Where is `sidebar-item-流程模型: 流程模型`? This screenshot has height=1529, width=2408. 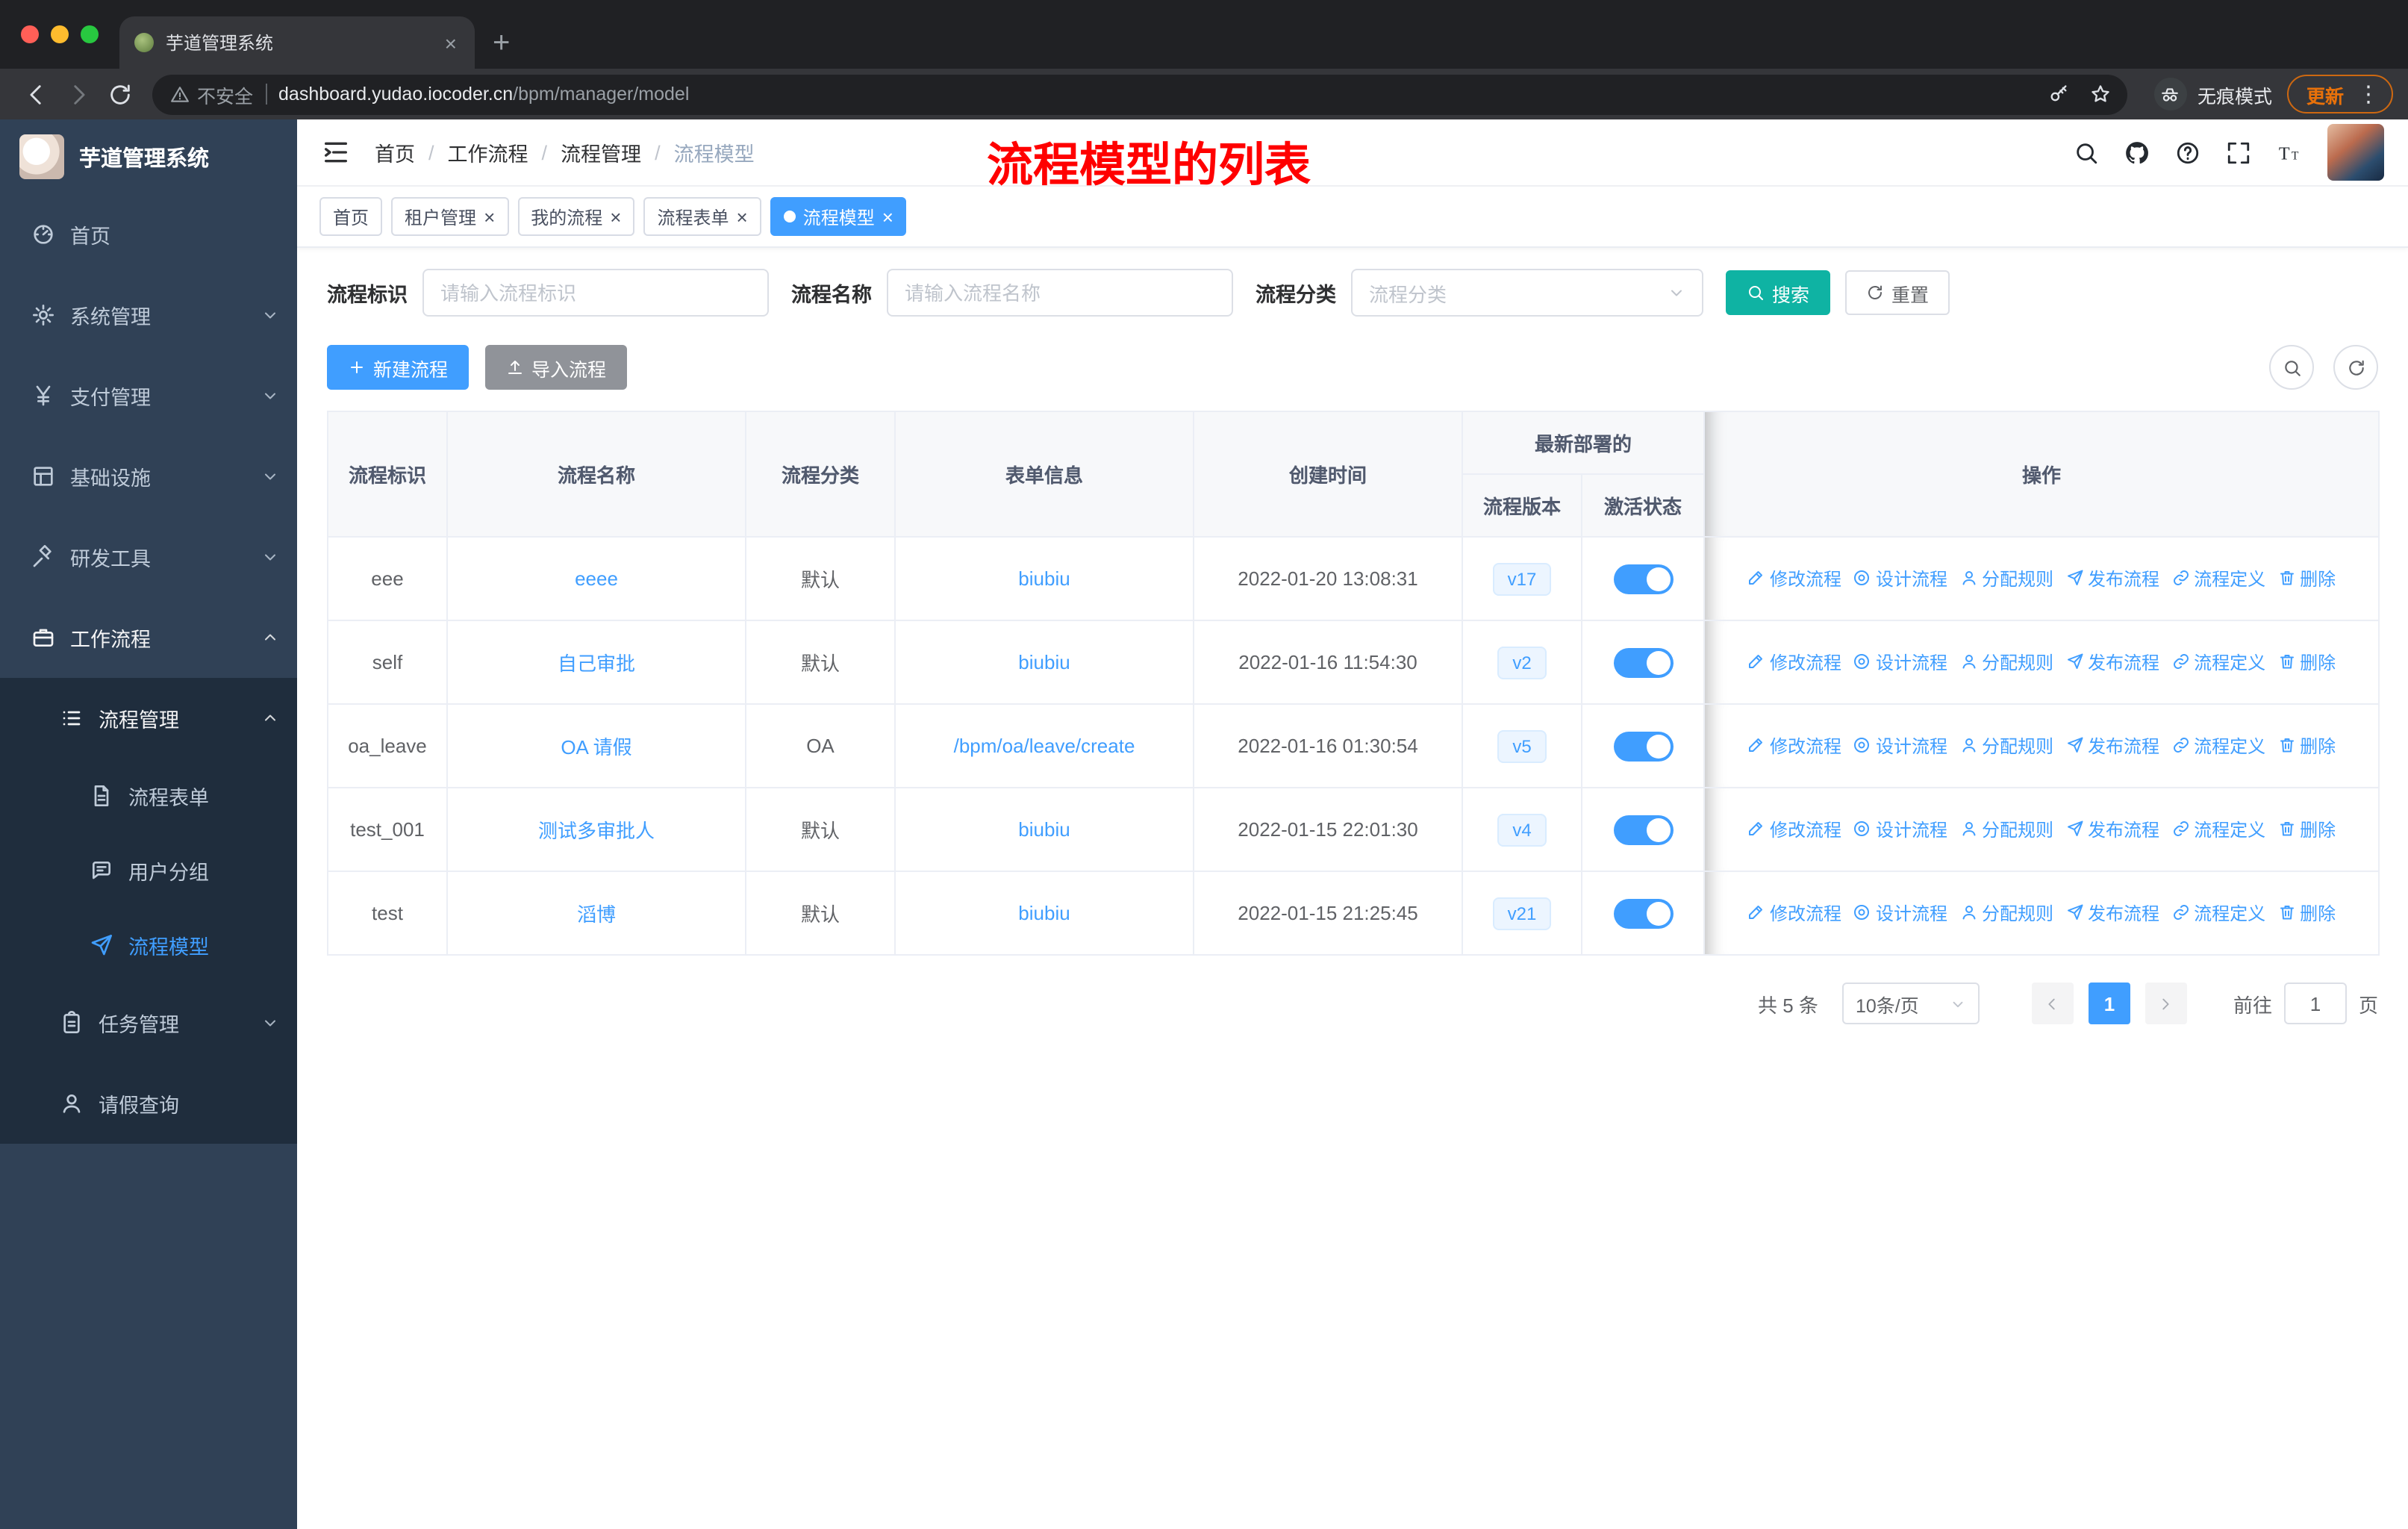 sidebar-item-流程模型: 流程模型 is located at coordinates (148, 945).